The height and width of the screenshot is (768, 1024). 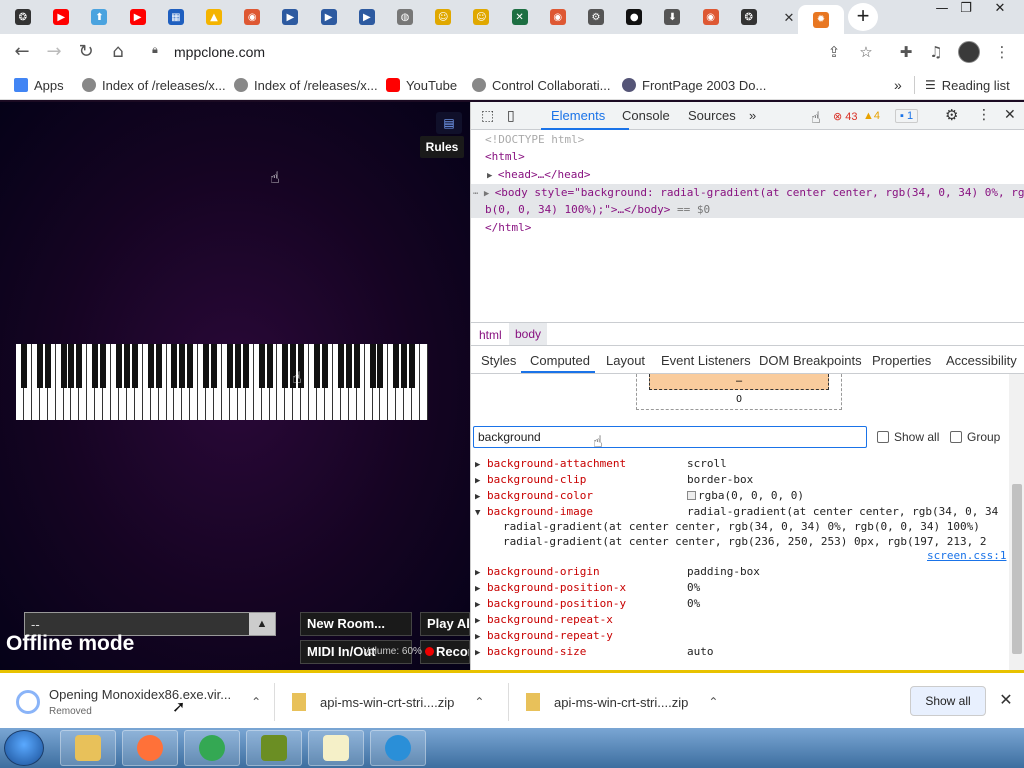 What do you see at coordinates (222, 382) in the screenshot?
I see `piano-keyboard` at bounding box center [222, 382].